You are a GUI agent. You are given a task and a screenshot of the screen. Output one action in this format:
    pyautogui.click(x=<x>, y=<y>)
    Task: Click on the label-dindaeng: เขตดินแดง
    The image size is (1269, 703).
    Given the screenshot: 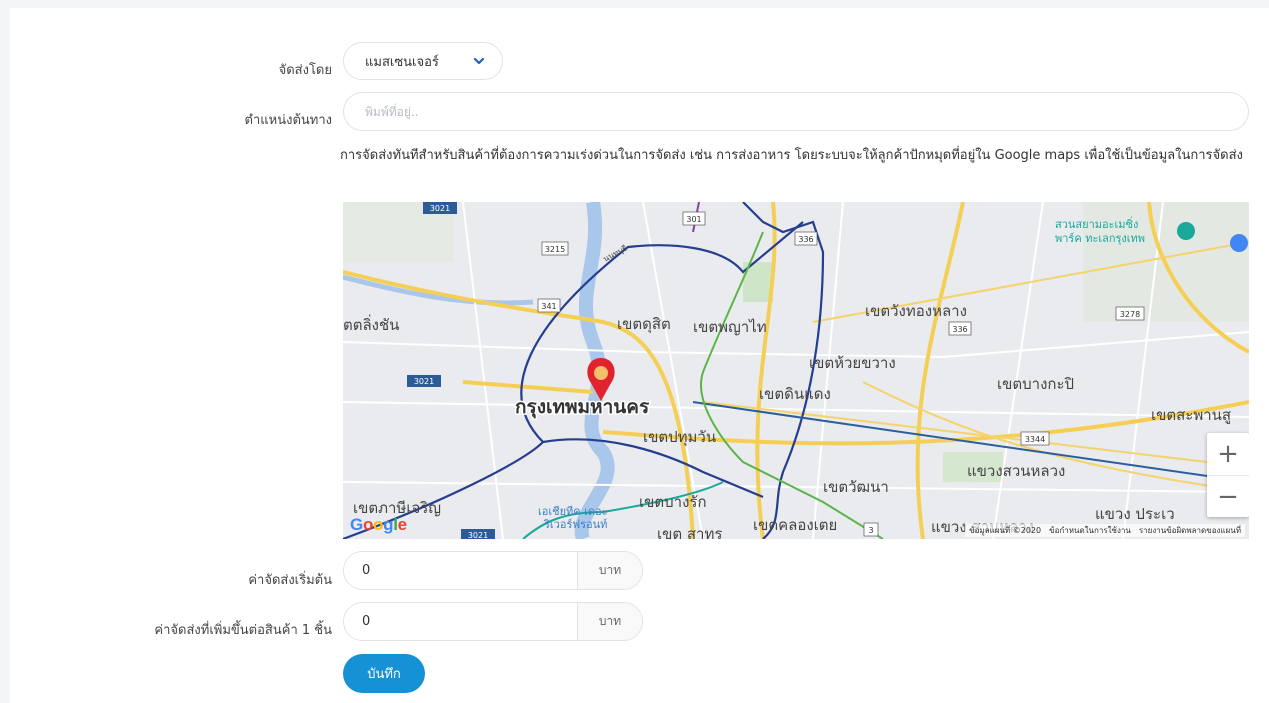 What is the action you would take?
    pyautogui.click(x=795, y=394)
    